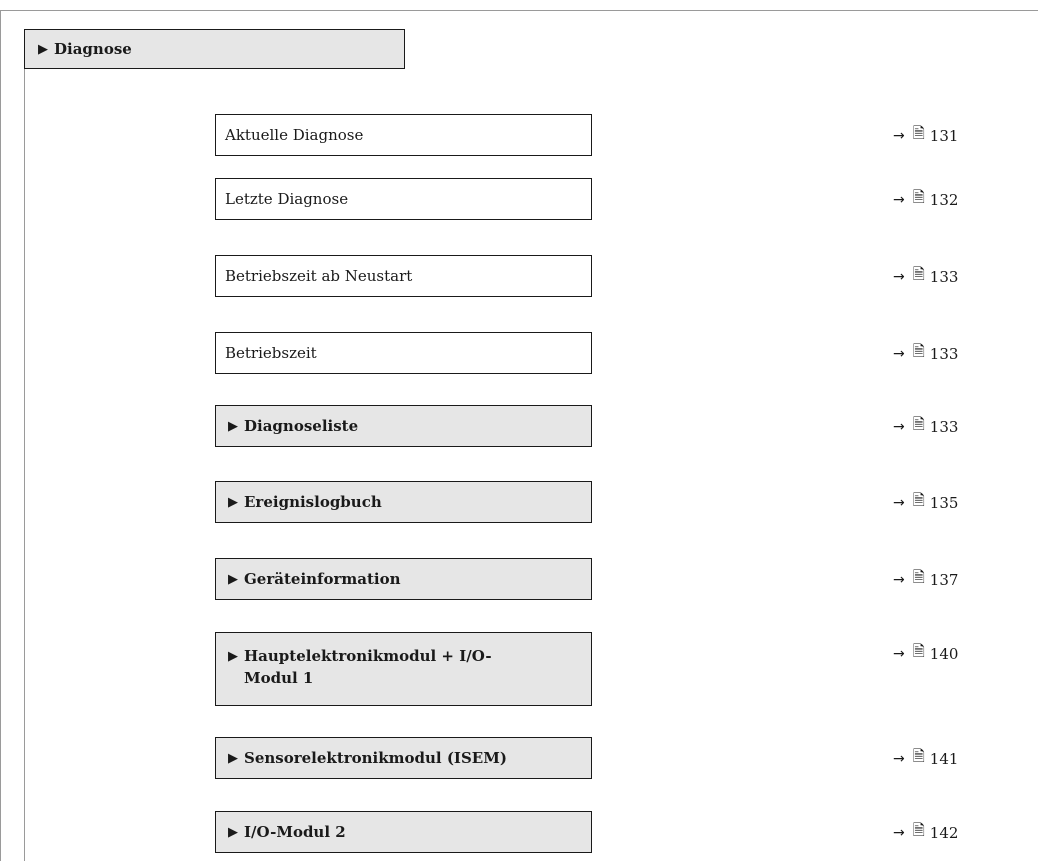 This screenshot has width=1038, height=861. I want to click on page-reference: → 🗎 141, so click(953, 758).